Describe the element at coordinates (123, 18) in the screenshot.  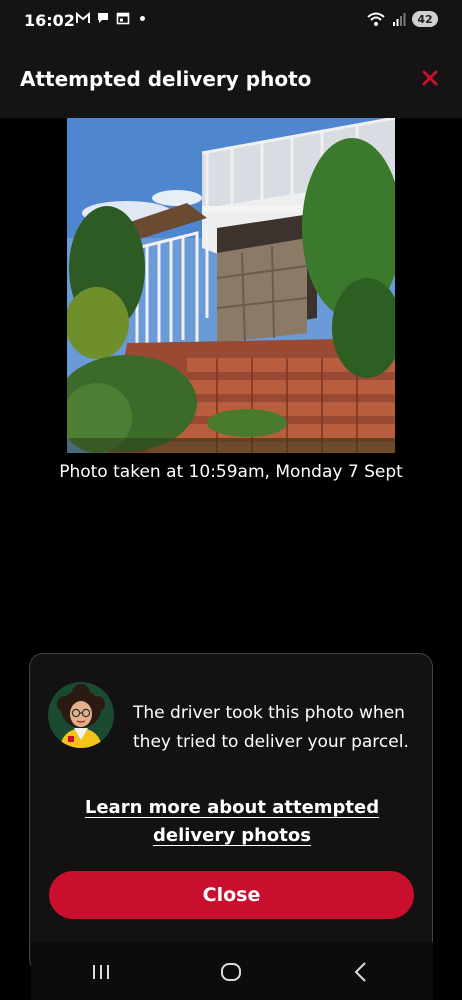
I see `calendar-icon` at that location.